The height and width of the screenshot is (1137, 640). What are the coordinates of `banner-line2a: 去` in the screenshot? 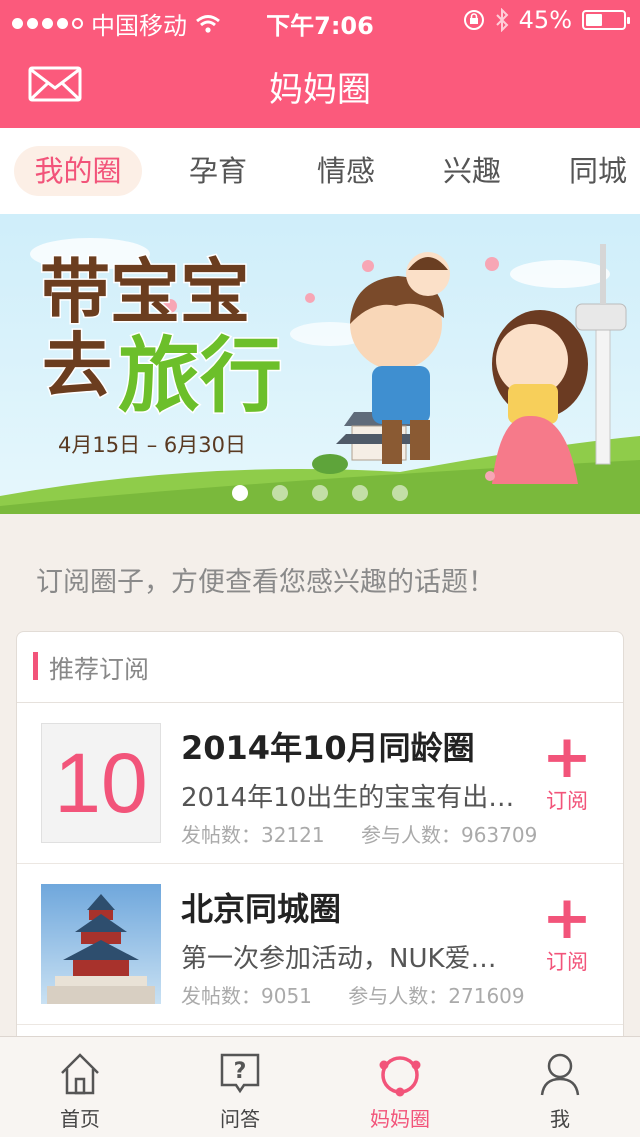 It's located at (77, 366).